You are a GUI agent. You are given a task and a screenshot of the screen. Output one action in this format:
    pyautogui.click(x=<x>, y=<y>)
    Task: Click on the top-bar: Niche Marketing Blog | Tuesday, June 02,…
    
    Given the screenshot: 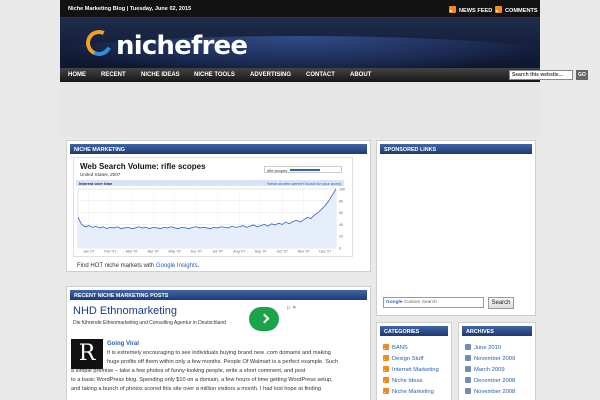 What is the action you would take?
    pyautogui.click(x=300, y=9)
    